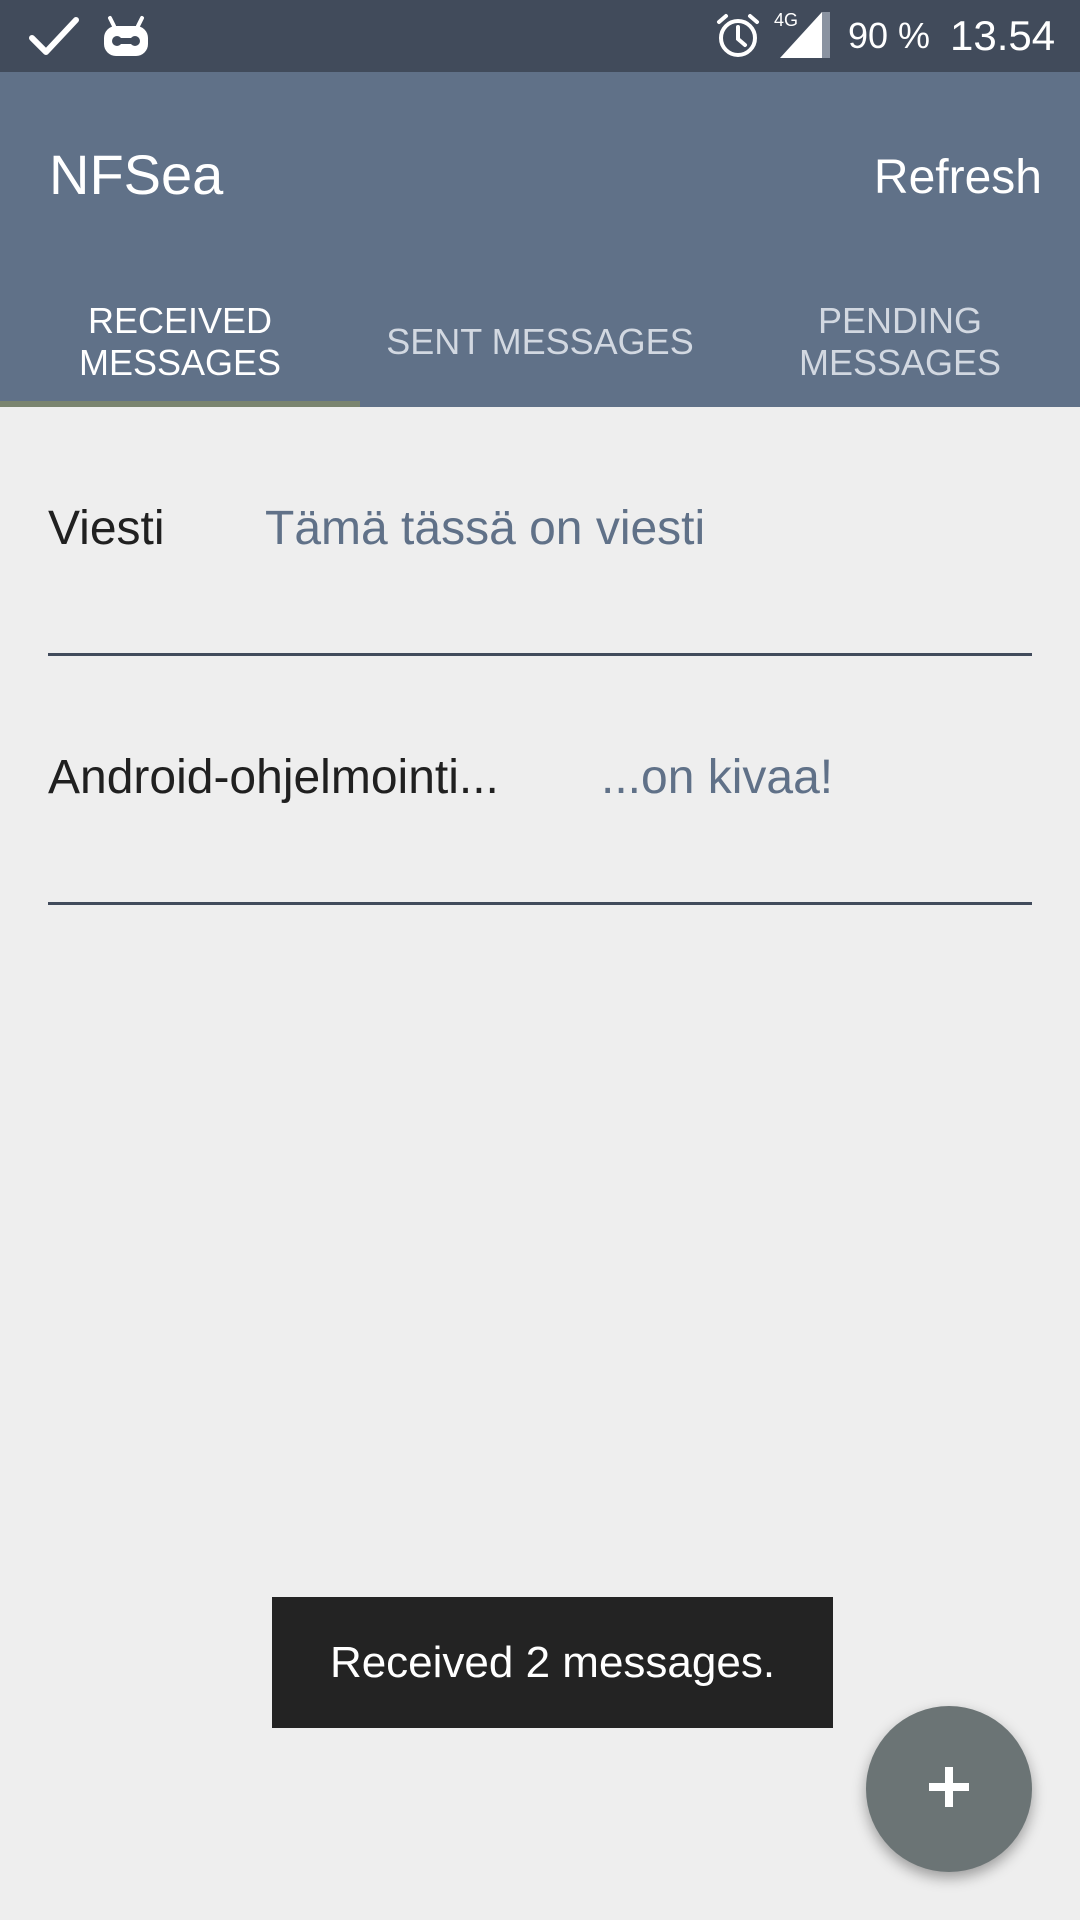 The height and width of the screenshot is (1920, 1080). Describe the element at coordinates (1003, 35) in the screenshot. I see `clock-time: 13.54` at that location.